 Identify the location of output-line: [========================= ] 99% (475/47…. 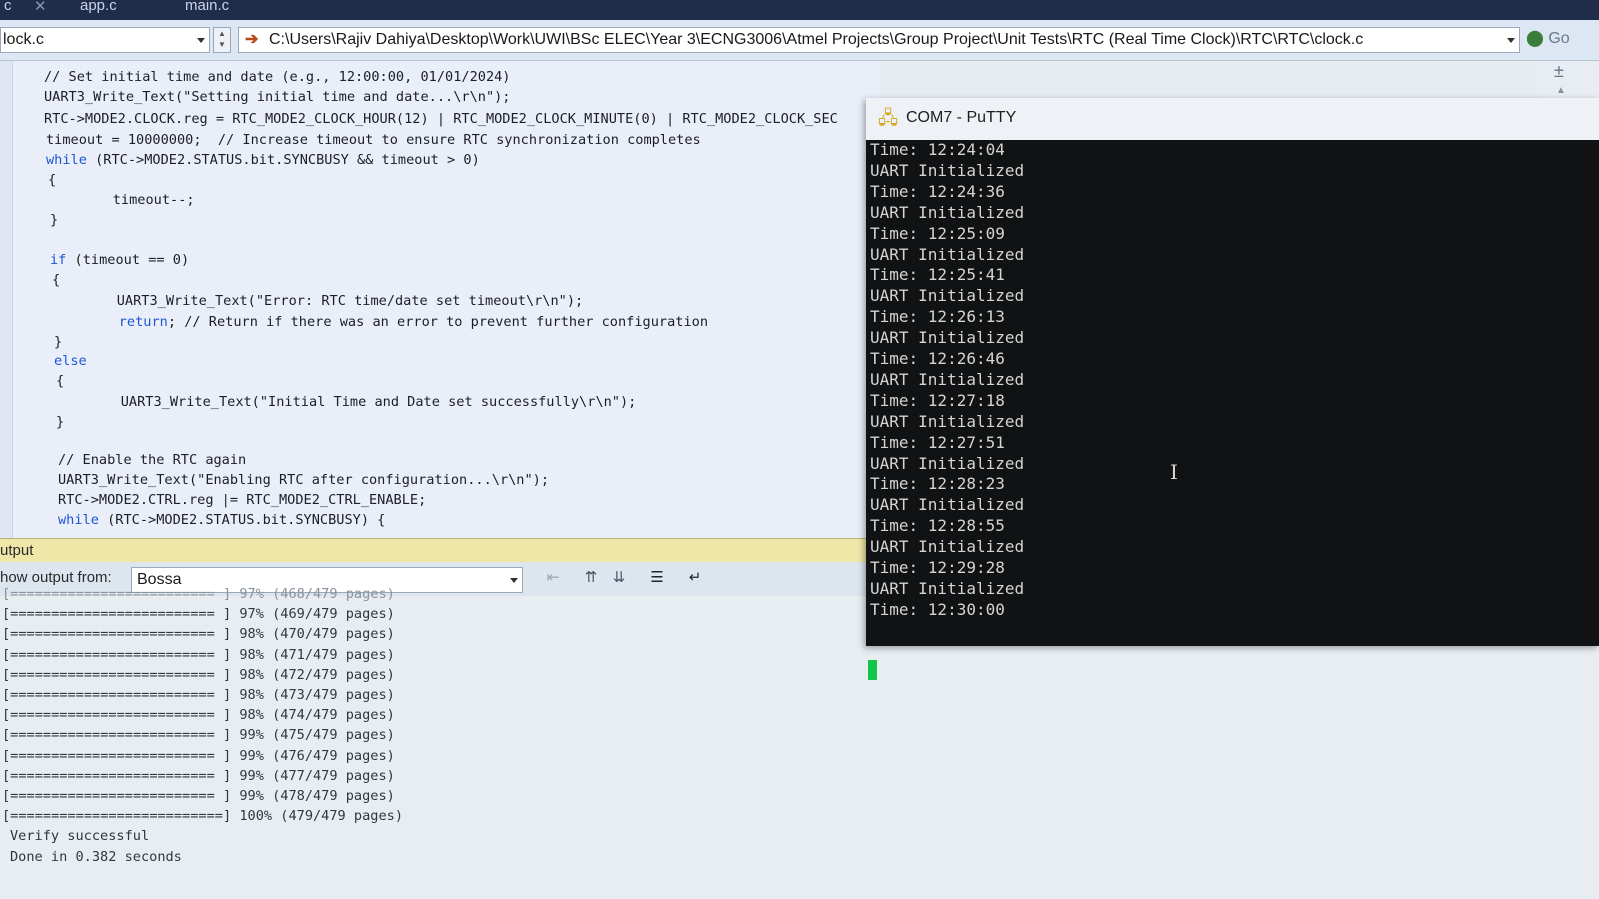
(198, 735).